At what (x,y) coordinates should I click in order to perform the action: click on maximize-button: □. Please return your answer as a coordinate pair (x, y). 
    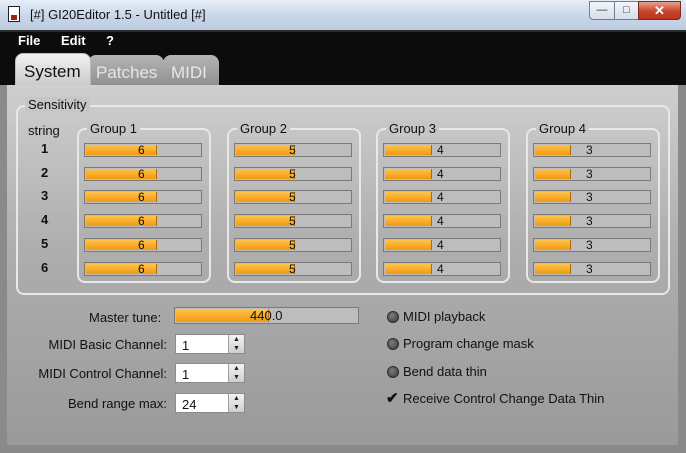
    Looking at the image, I should click on (626, 10).